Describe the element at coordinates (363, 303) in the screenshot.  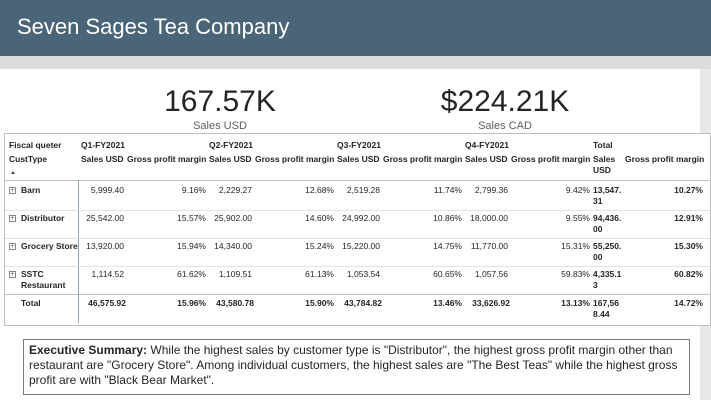
I see `total-cell-value: 43,784.82` at that location.